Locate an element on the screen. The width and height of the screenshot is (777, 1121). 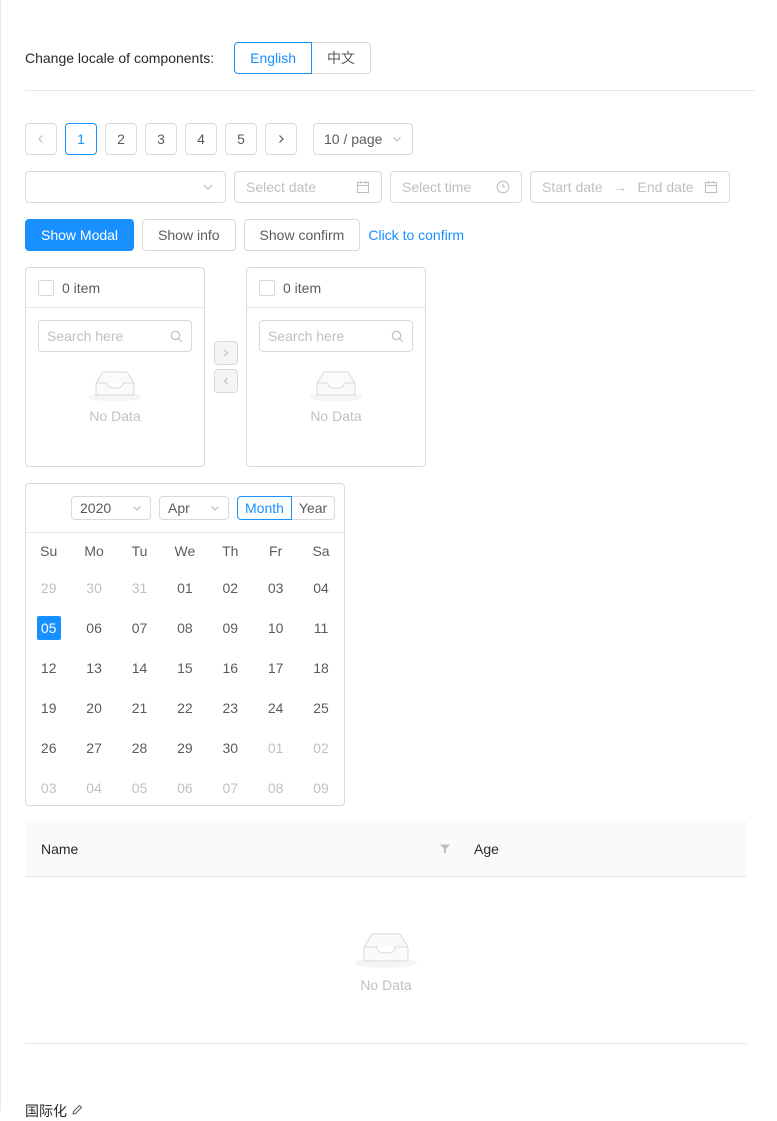
filter-icon is located at coordinates (445, 849).